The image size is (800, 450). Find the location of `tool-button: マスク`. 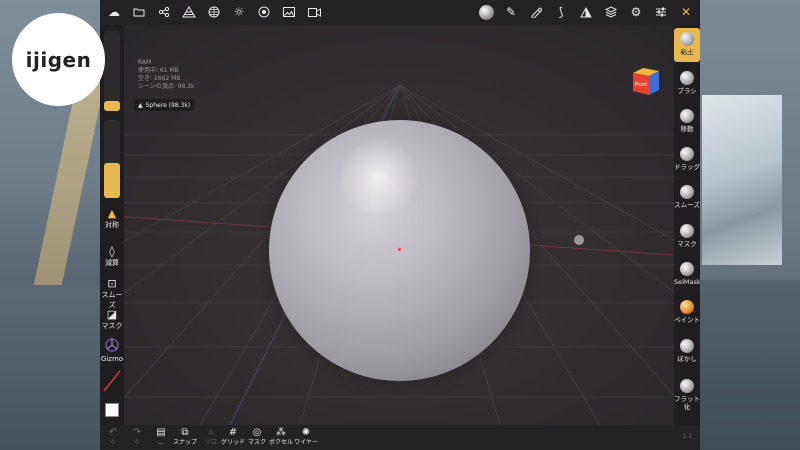

tool-button: マスク is located at coordinates (687, 237).